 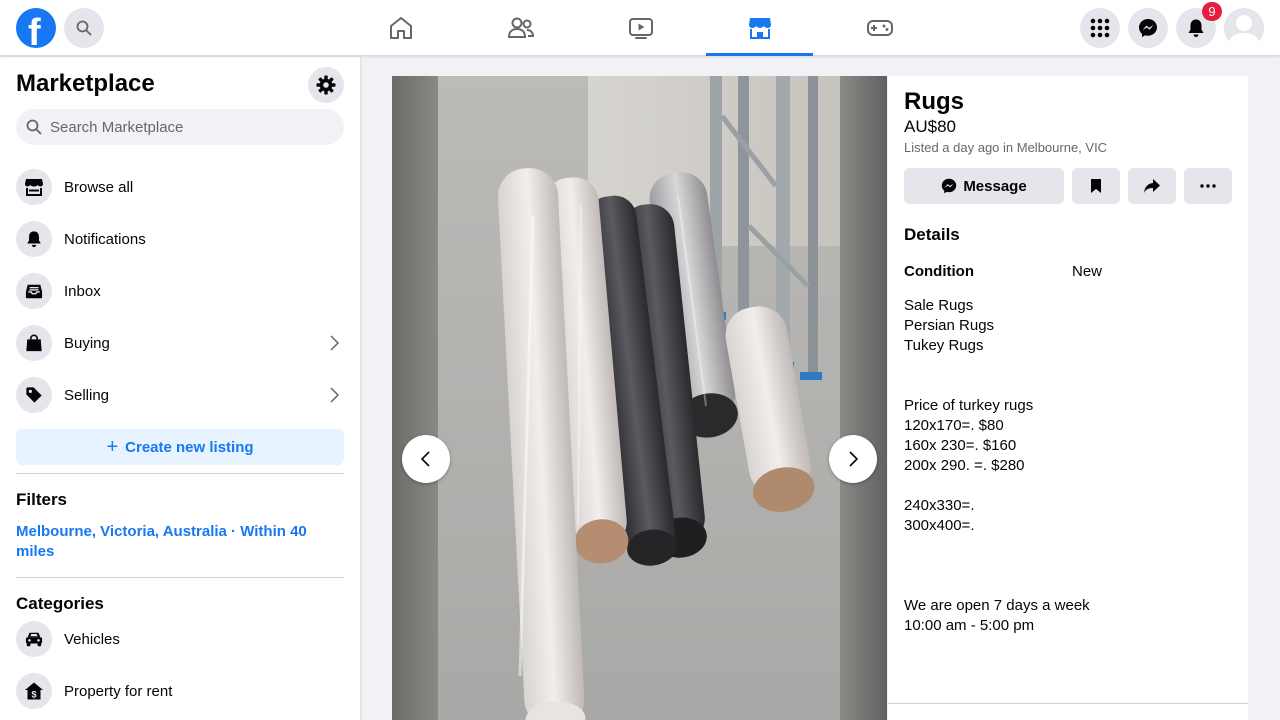 I want to click on notification-count-badge: 9, so click(x=1212, y=11).